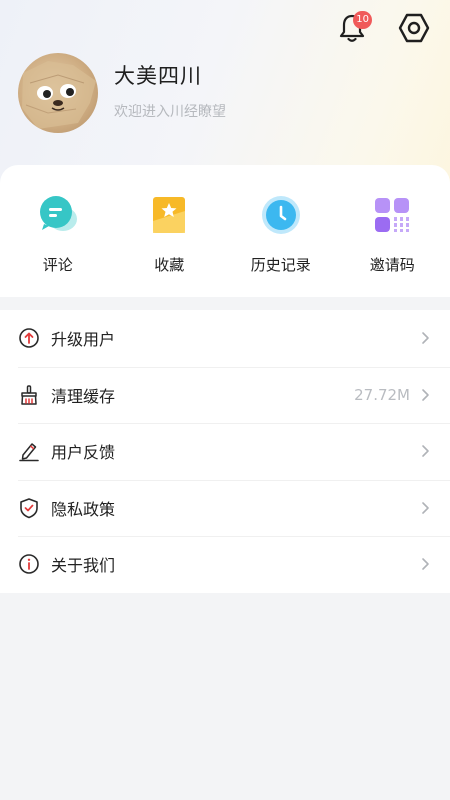 This screenshot has width=450, height=800. I want to click on quick-action-invite: 邀请码, so click(392, 231).